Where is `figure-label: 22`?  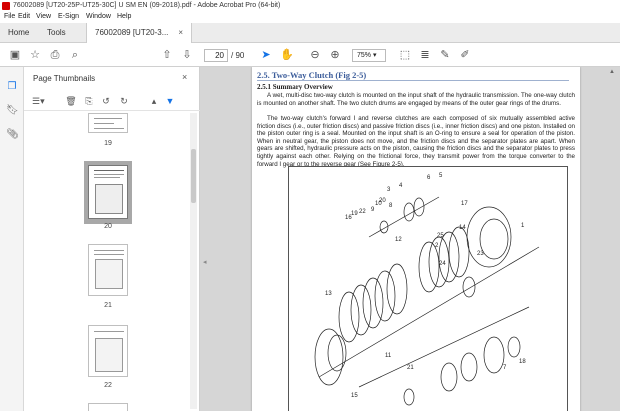
figure-label: 22 is located at coordinates (362, 212).